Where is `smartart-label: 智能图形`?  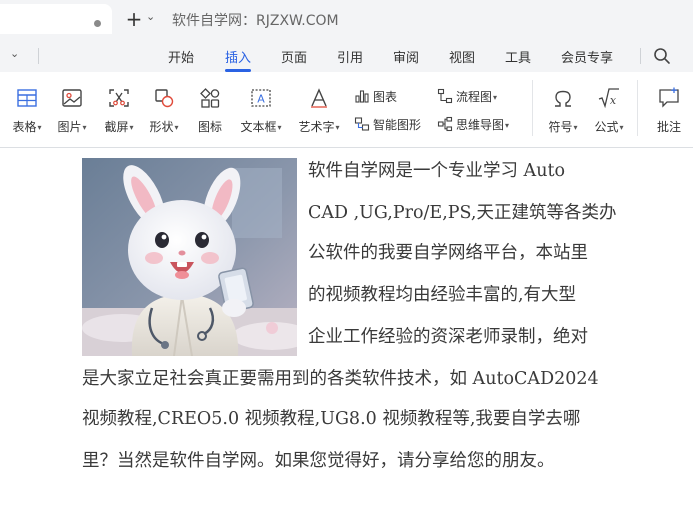 smartart-label: 智能图形 is located at coordinates (397, 125).